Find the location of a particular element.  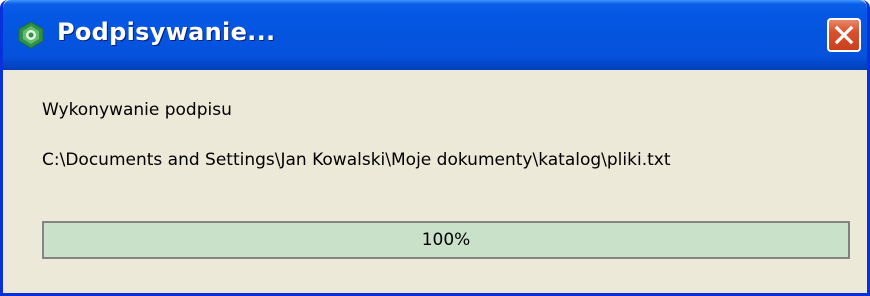

progress-percent-label: 100% is located at coordinates (446, 240).